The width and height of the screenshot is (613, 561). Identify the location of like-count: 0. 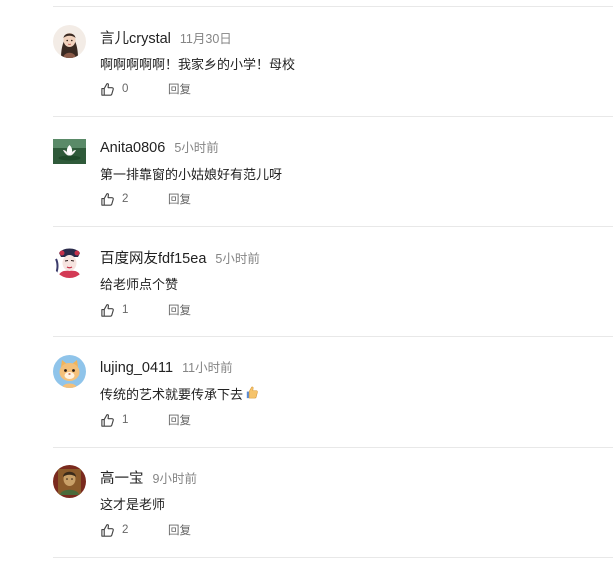
(125, 89).